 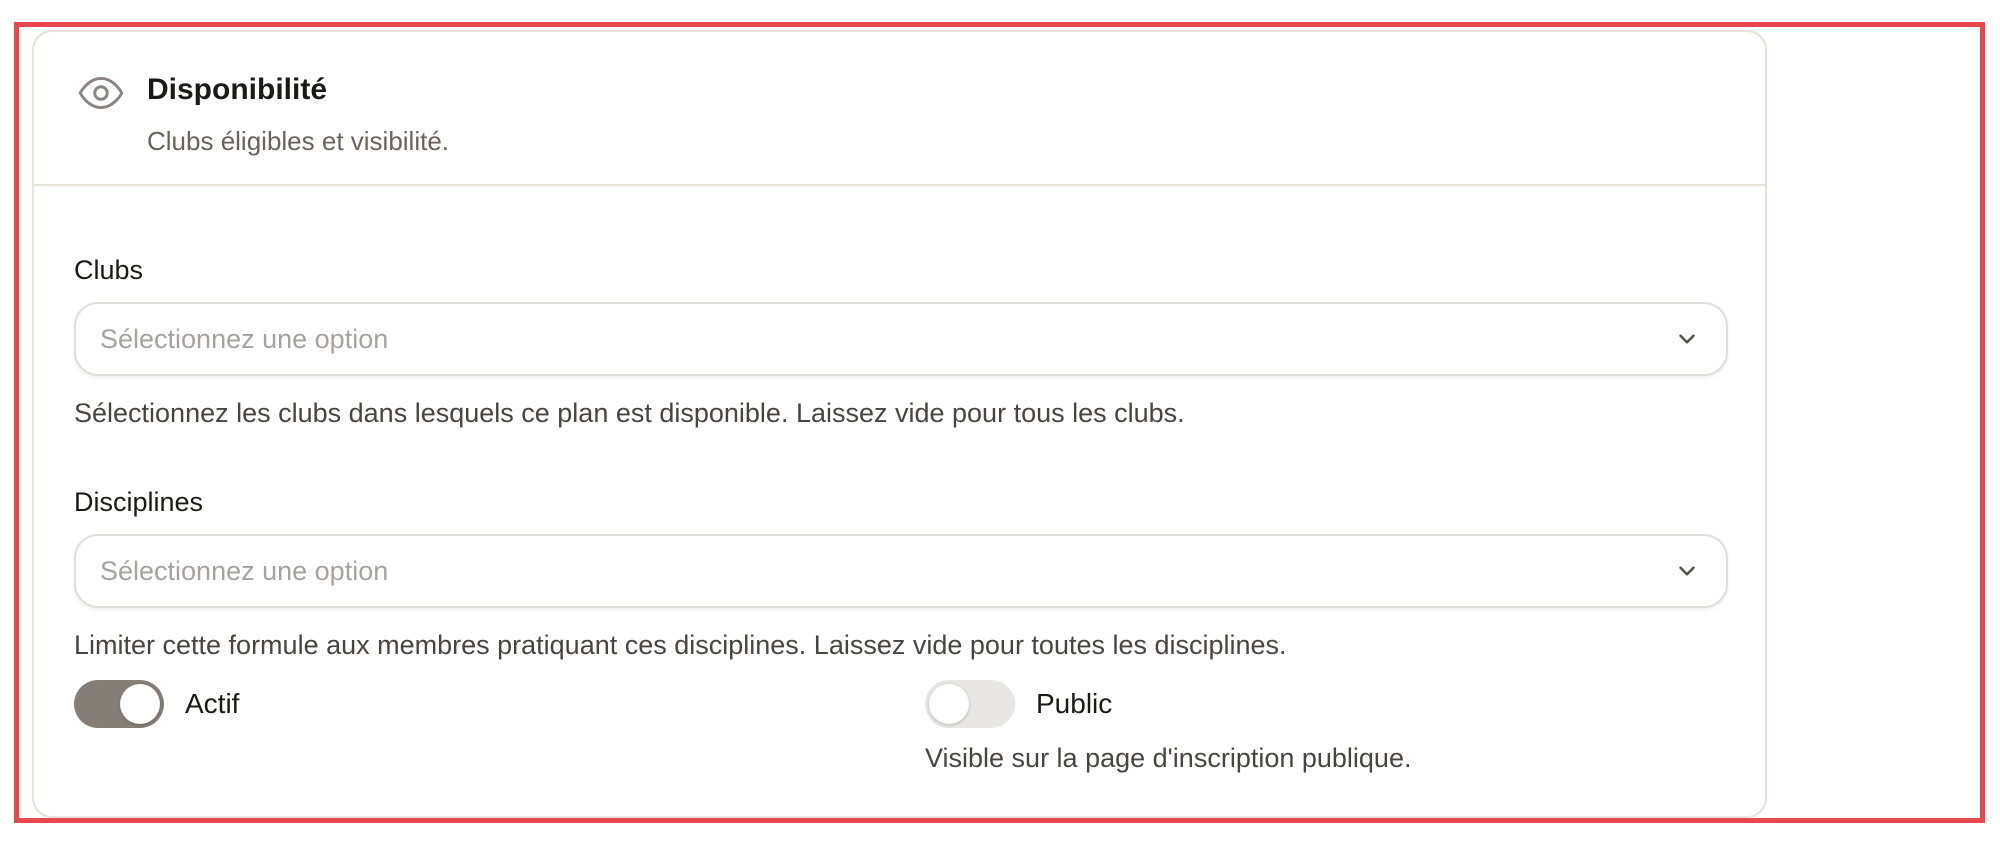 What do you see at coordinates (101, 93) in the screenshot?
I see `eye-icon` at bounding box center [101, 93].